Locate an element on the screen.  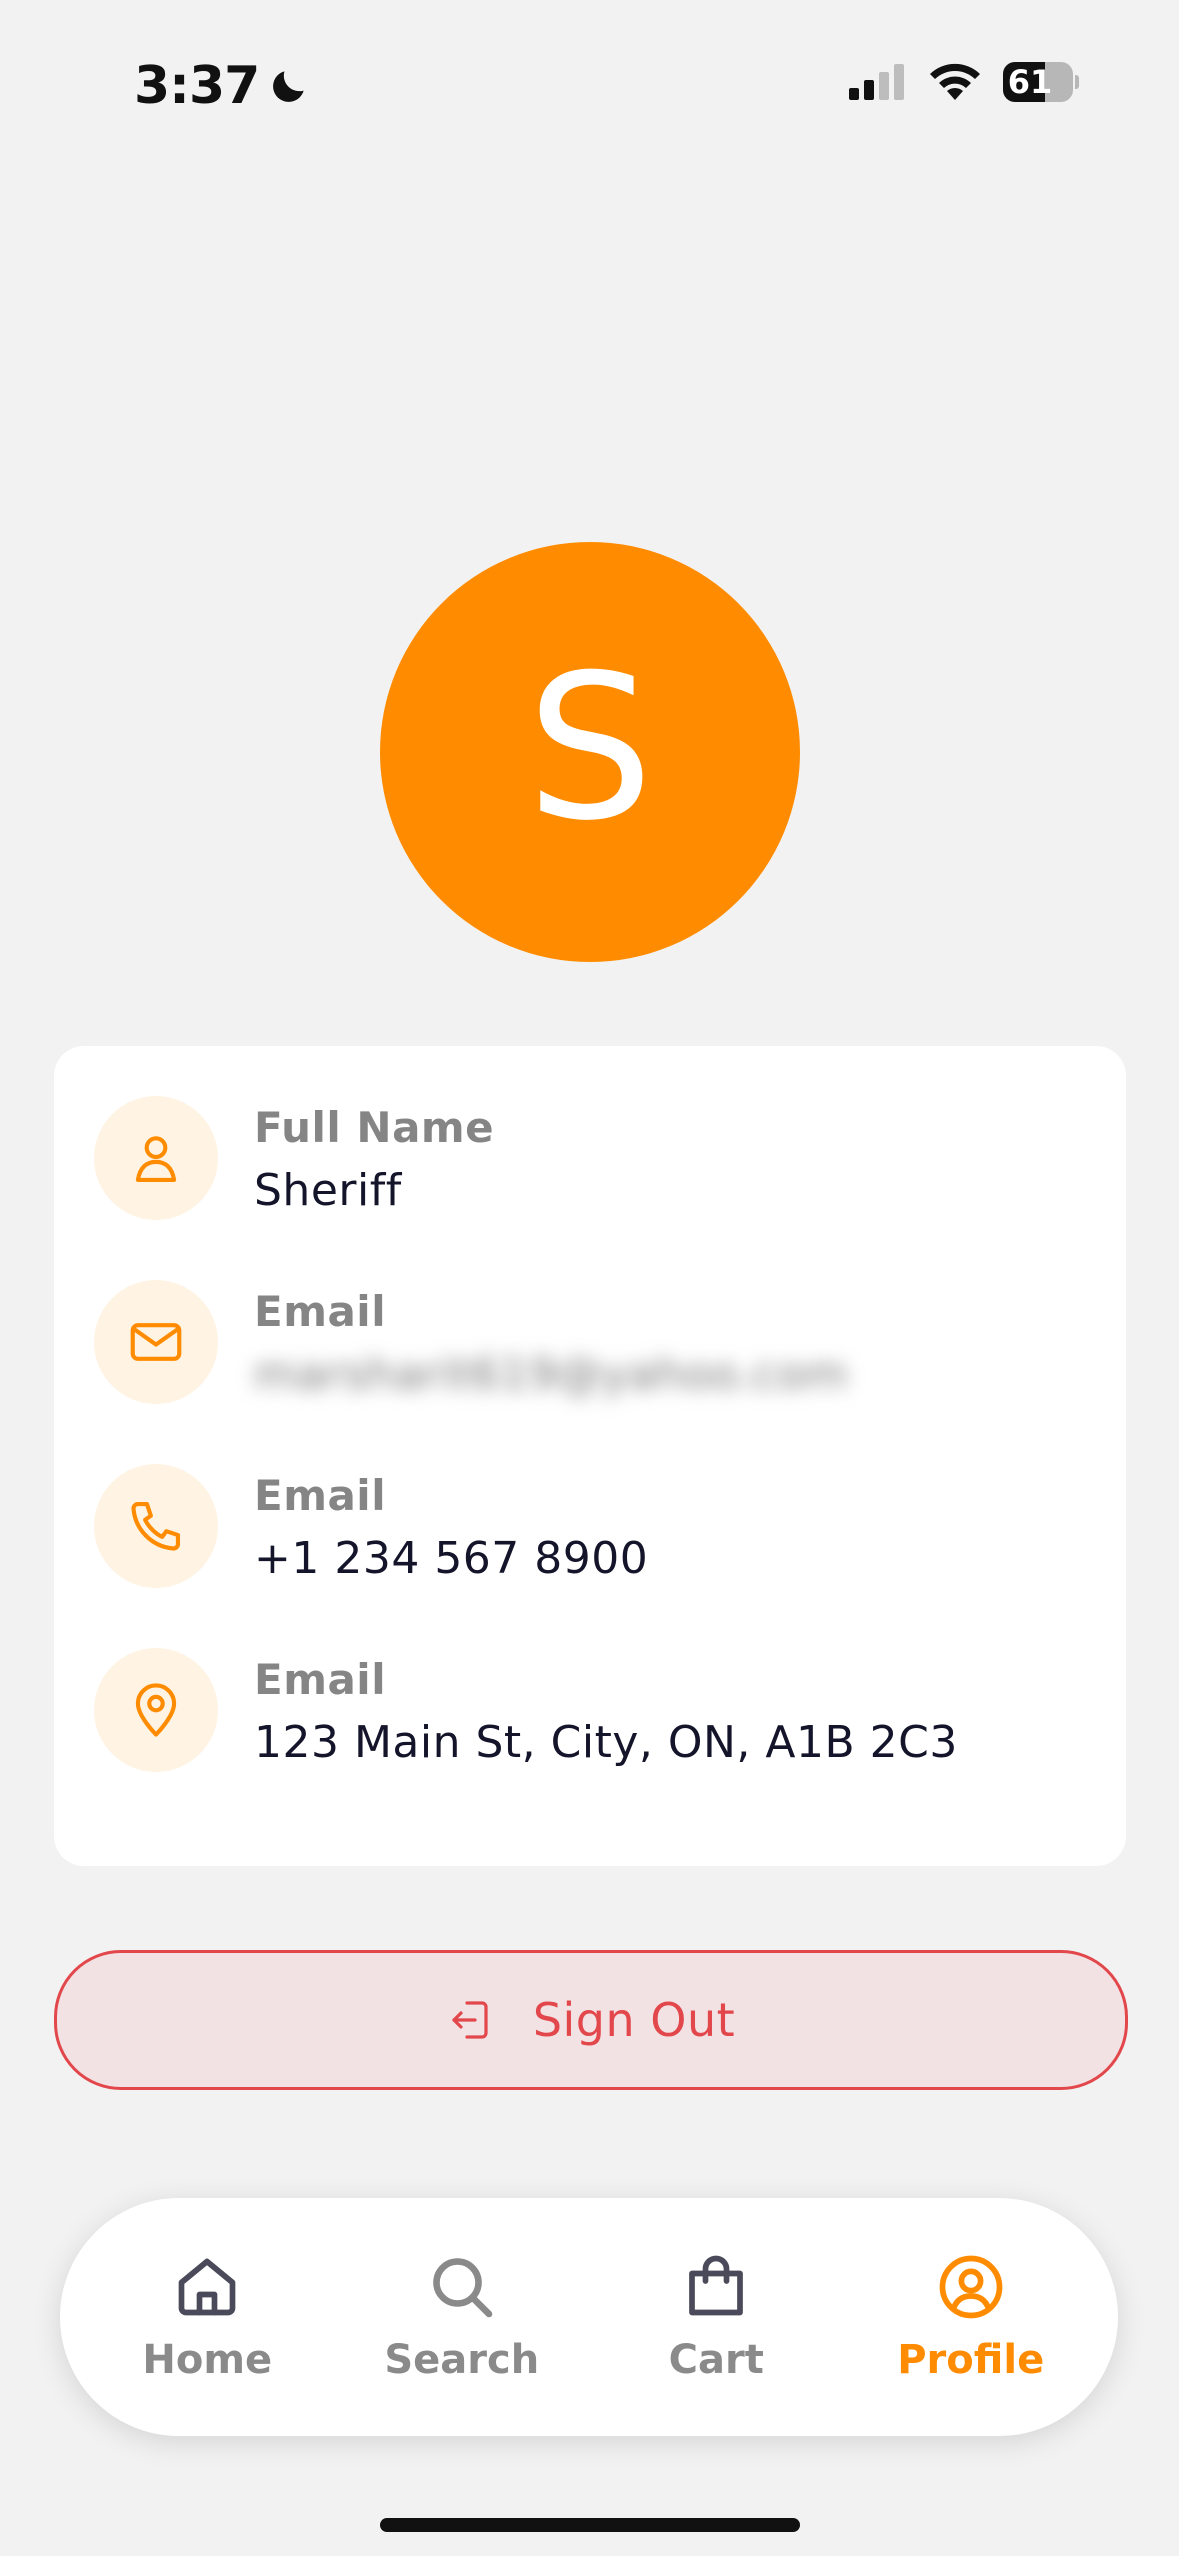
info-text: Email marsharit619@yahoo.com is located at coordinates (551, 1345).